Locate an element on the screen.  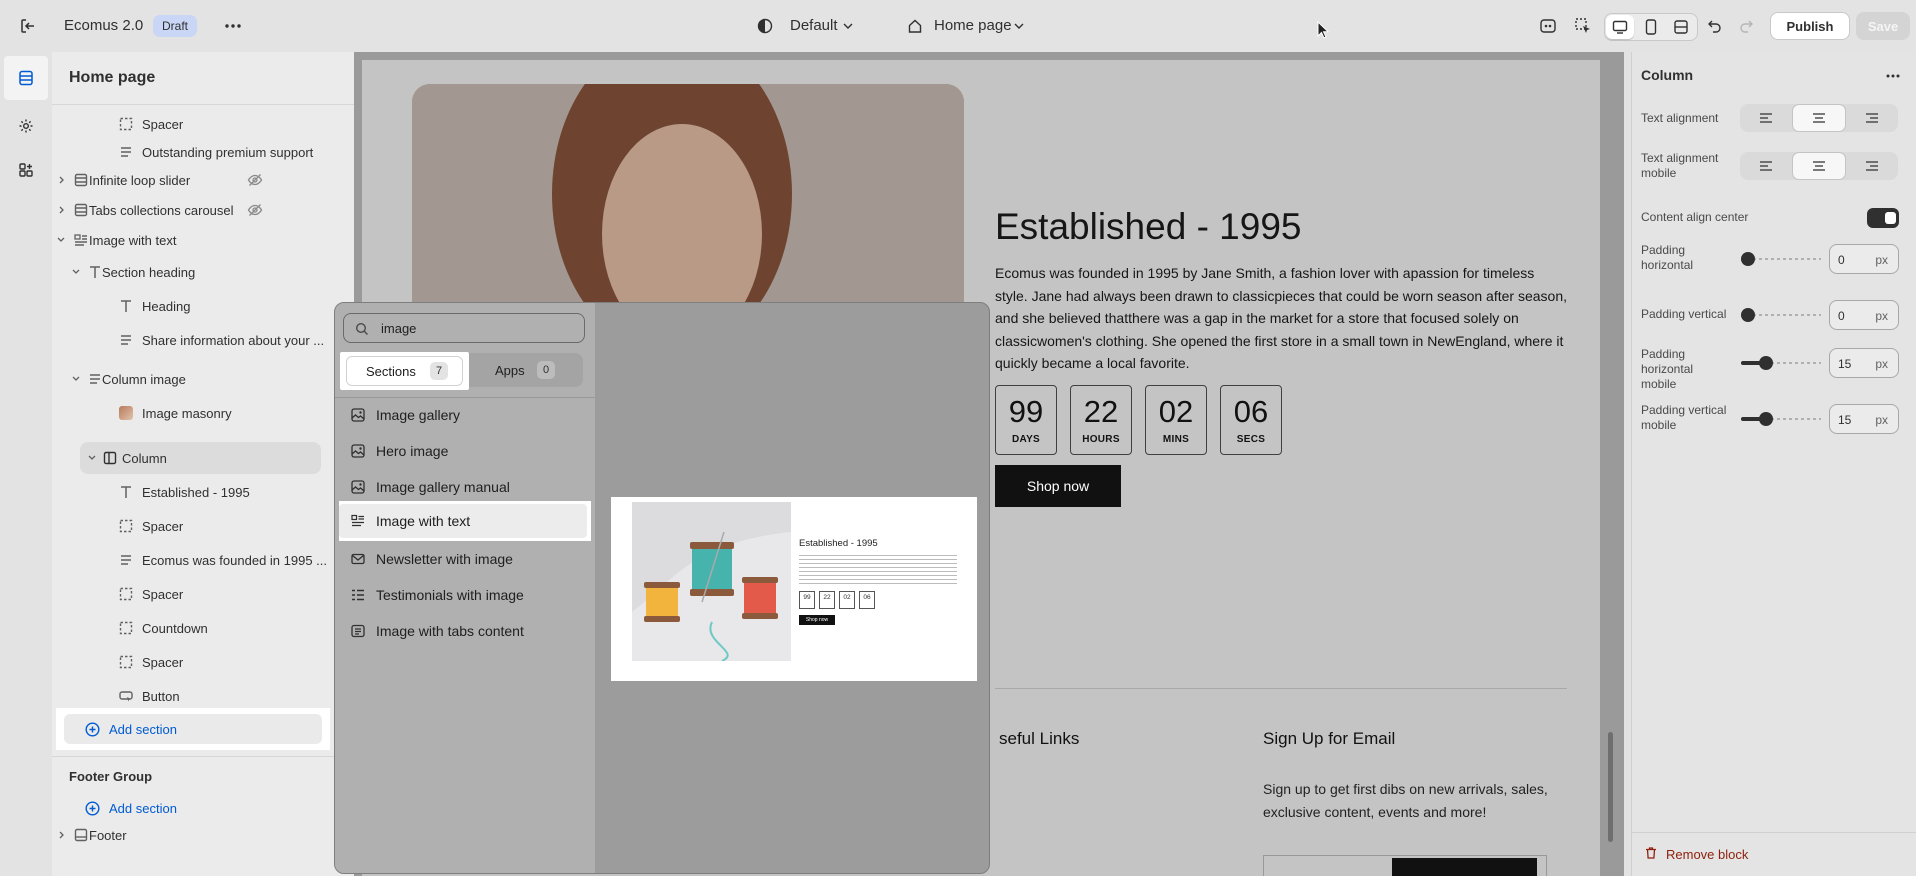
undo-icon is located at coordinates (1715, 26).